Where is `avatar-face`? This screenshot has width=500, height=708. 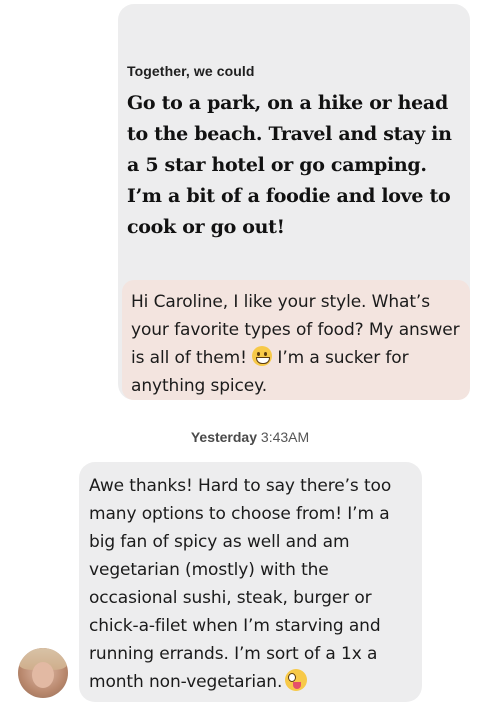
avatar-face is located at coordinates (43, 675).